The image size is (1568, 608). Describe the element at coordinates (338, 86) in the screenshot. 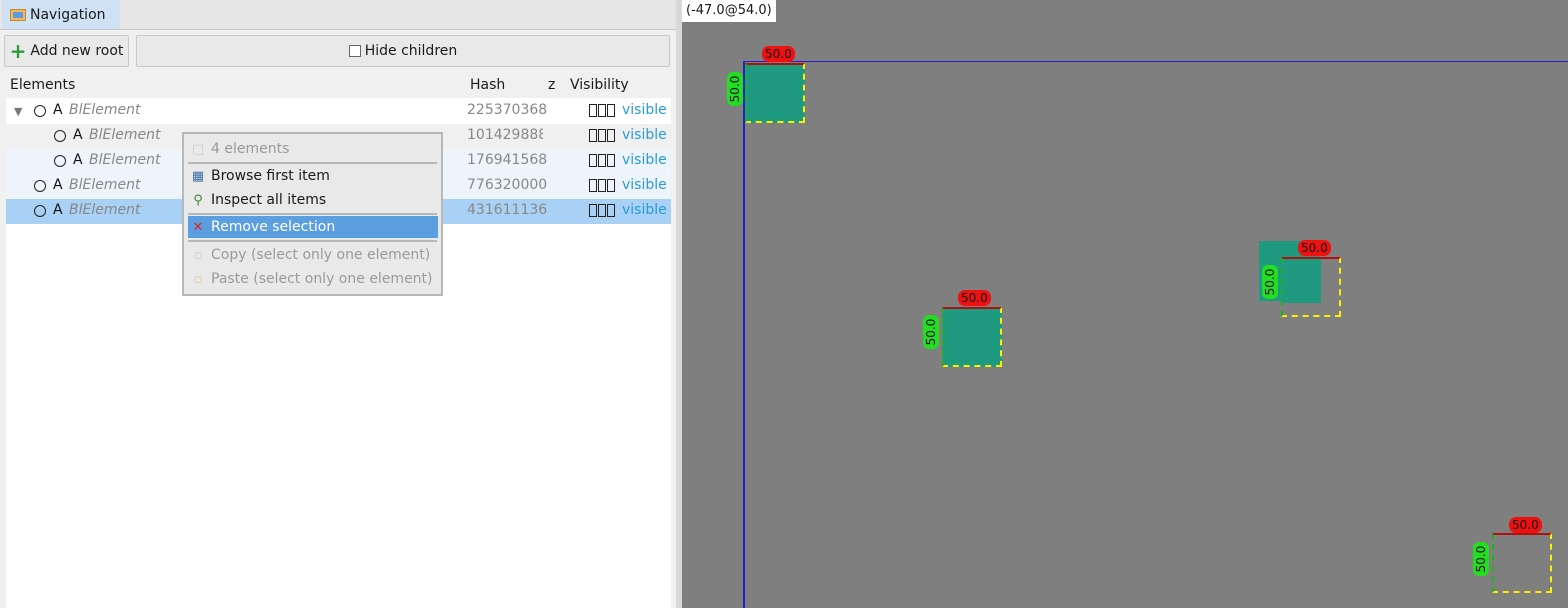

I see `table-header: Elements Hash z Visibility` at that location.